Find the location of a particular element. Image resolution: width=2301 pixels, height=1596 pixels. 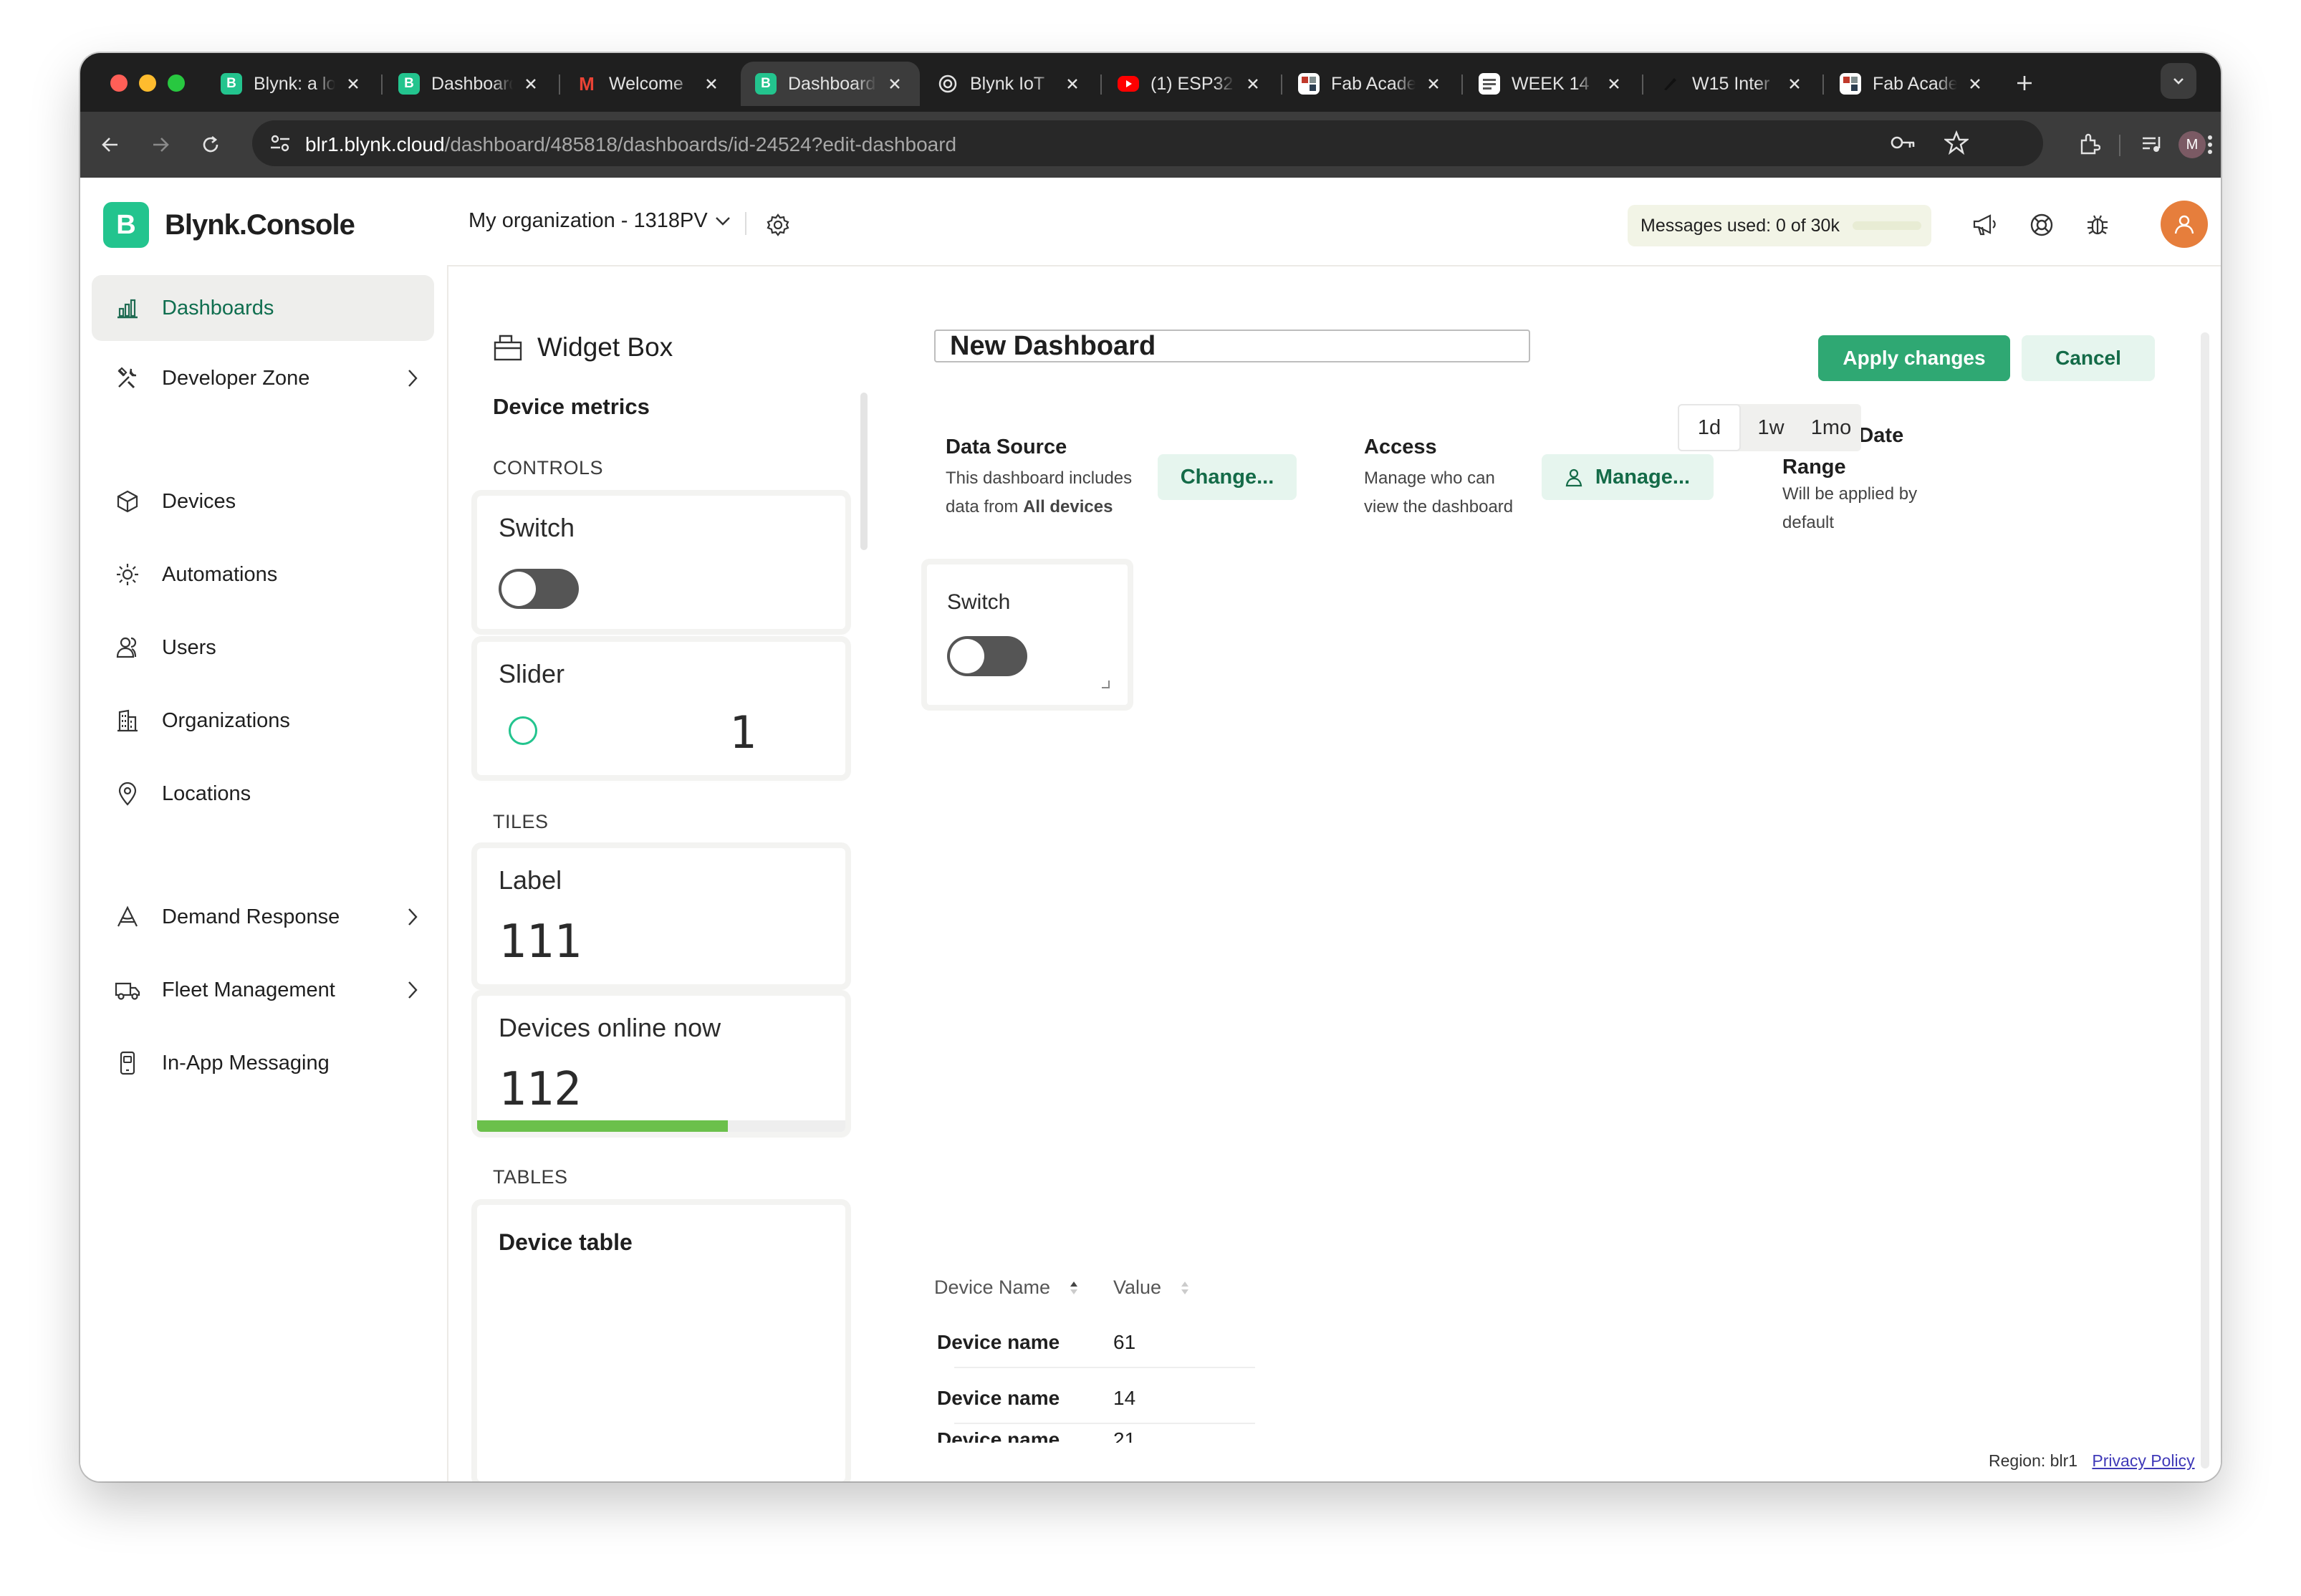

zoom-window-button is located at coordinates (176, 83).